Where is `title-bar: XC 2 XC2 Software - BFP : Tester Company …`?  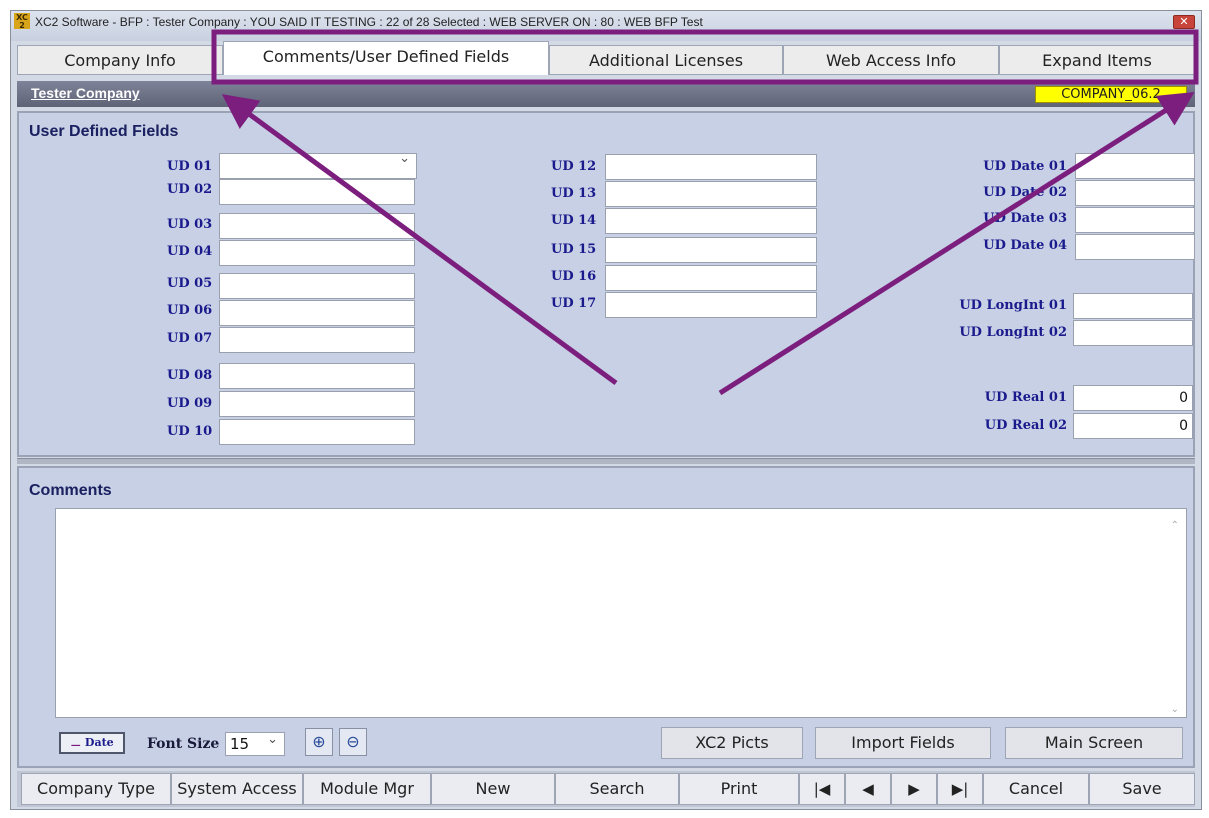
title-bar: XC 2 XC2 Software - BFP : Tester Company … is located at coordinates (606, 26).